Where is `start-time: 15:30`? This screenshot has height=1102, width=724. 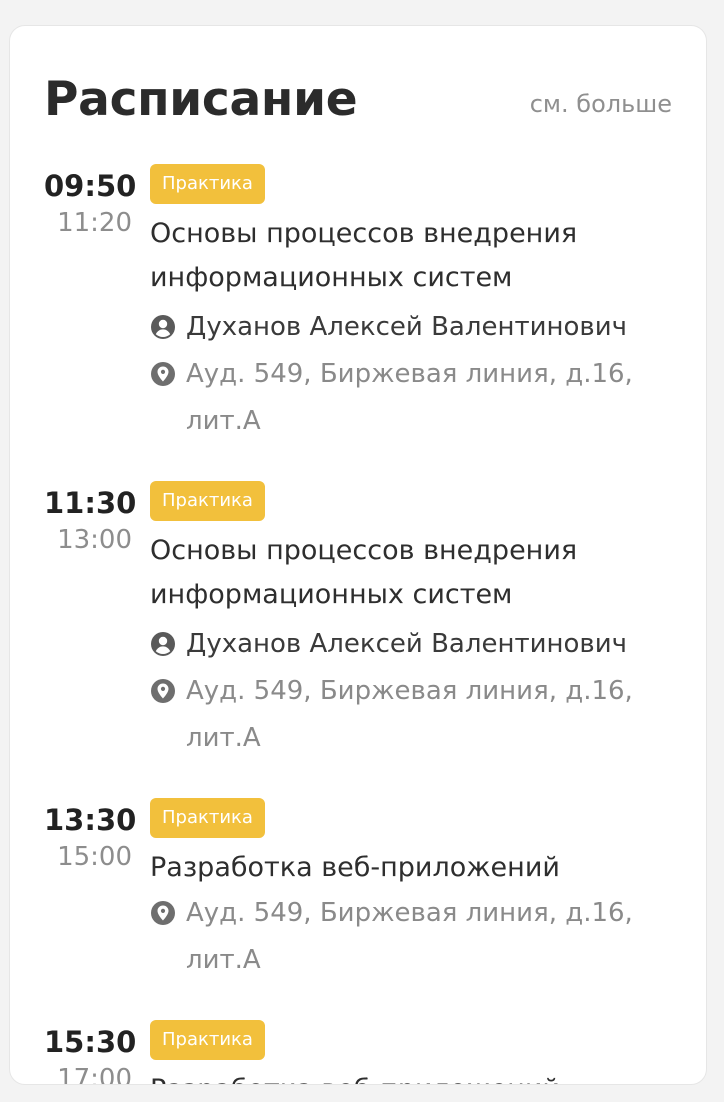 start-time: 15:30 is located at coordinates (90, 1042).